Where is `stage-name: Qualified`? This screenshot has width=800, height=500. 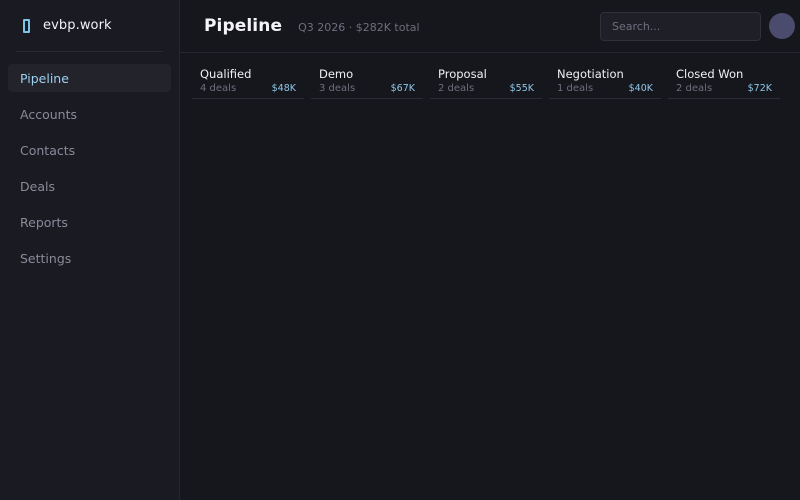 stage-name: Qualified is located at coordinates (226, 74).